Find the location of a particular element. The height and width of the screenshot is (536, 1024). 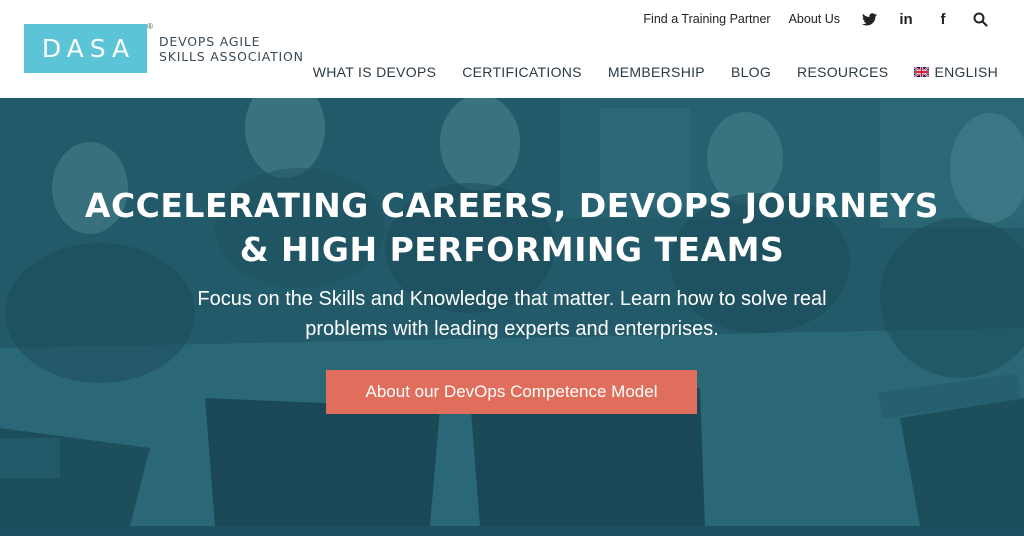

hero-headline-line2: & HIGH PERFORMING TEAMS is located at coordinates (512, 249).